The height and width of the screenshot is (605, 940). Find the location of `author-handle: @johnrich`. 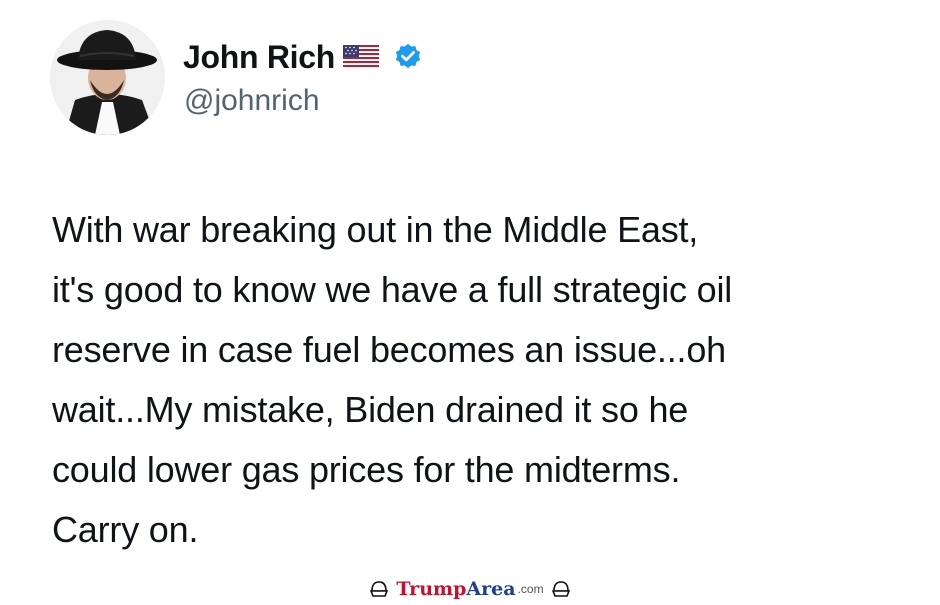

author-handle: @johnrich is located at coordinates (252, 101).